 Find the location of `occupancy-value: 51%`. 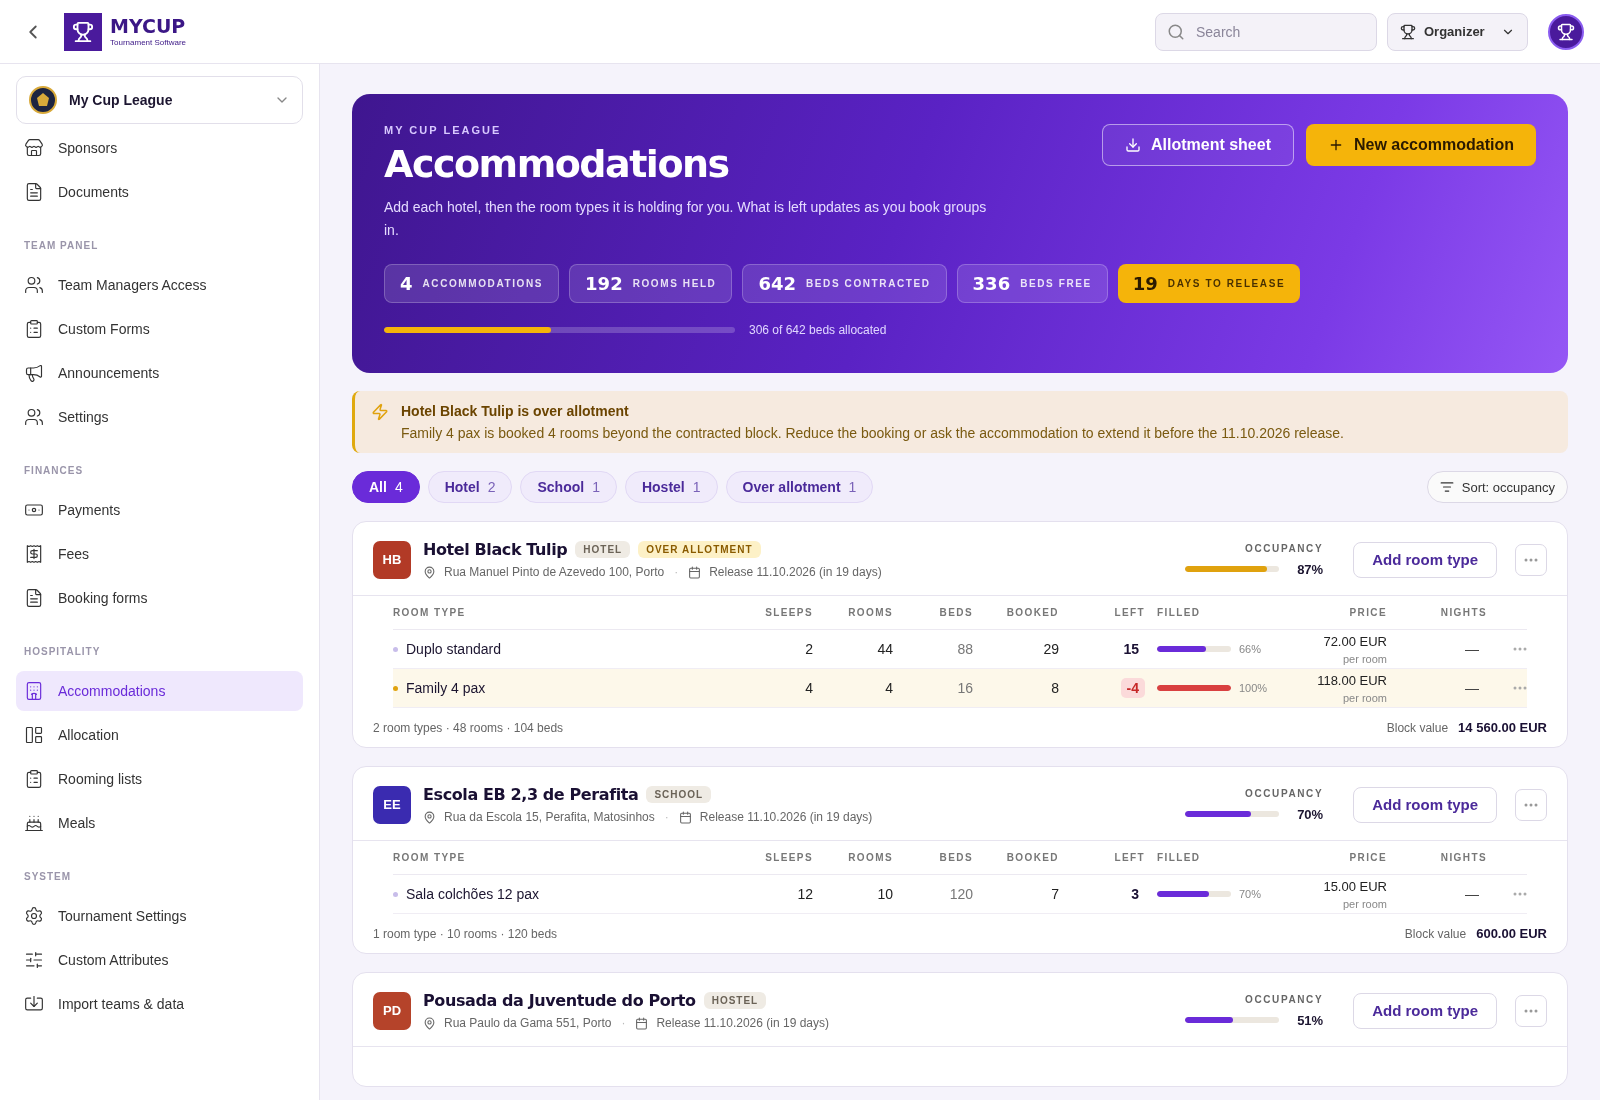

occupancy-value: 51% is located at coordinates (1310, 1020).